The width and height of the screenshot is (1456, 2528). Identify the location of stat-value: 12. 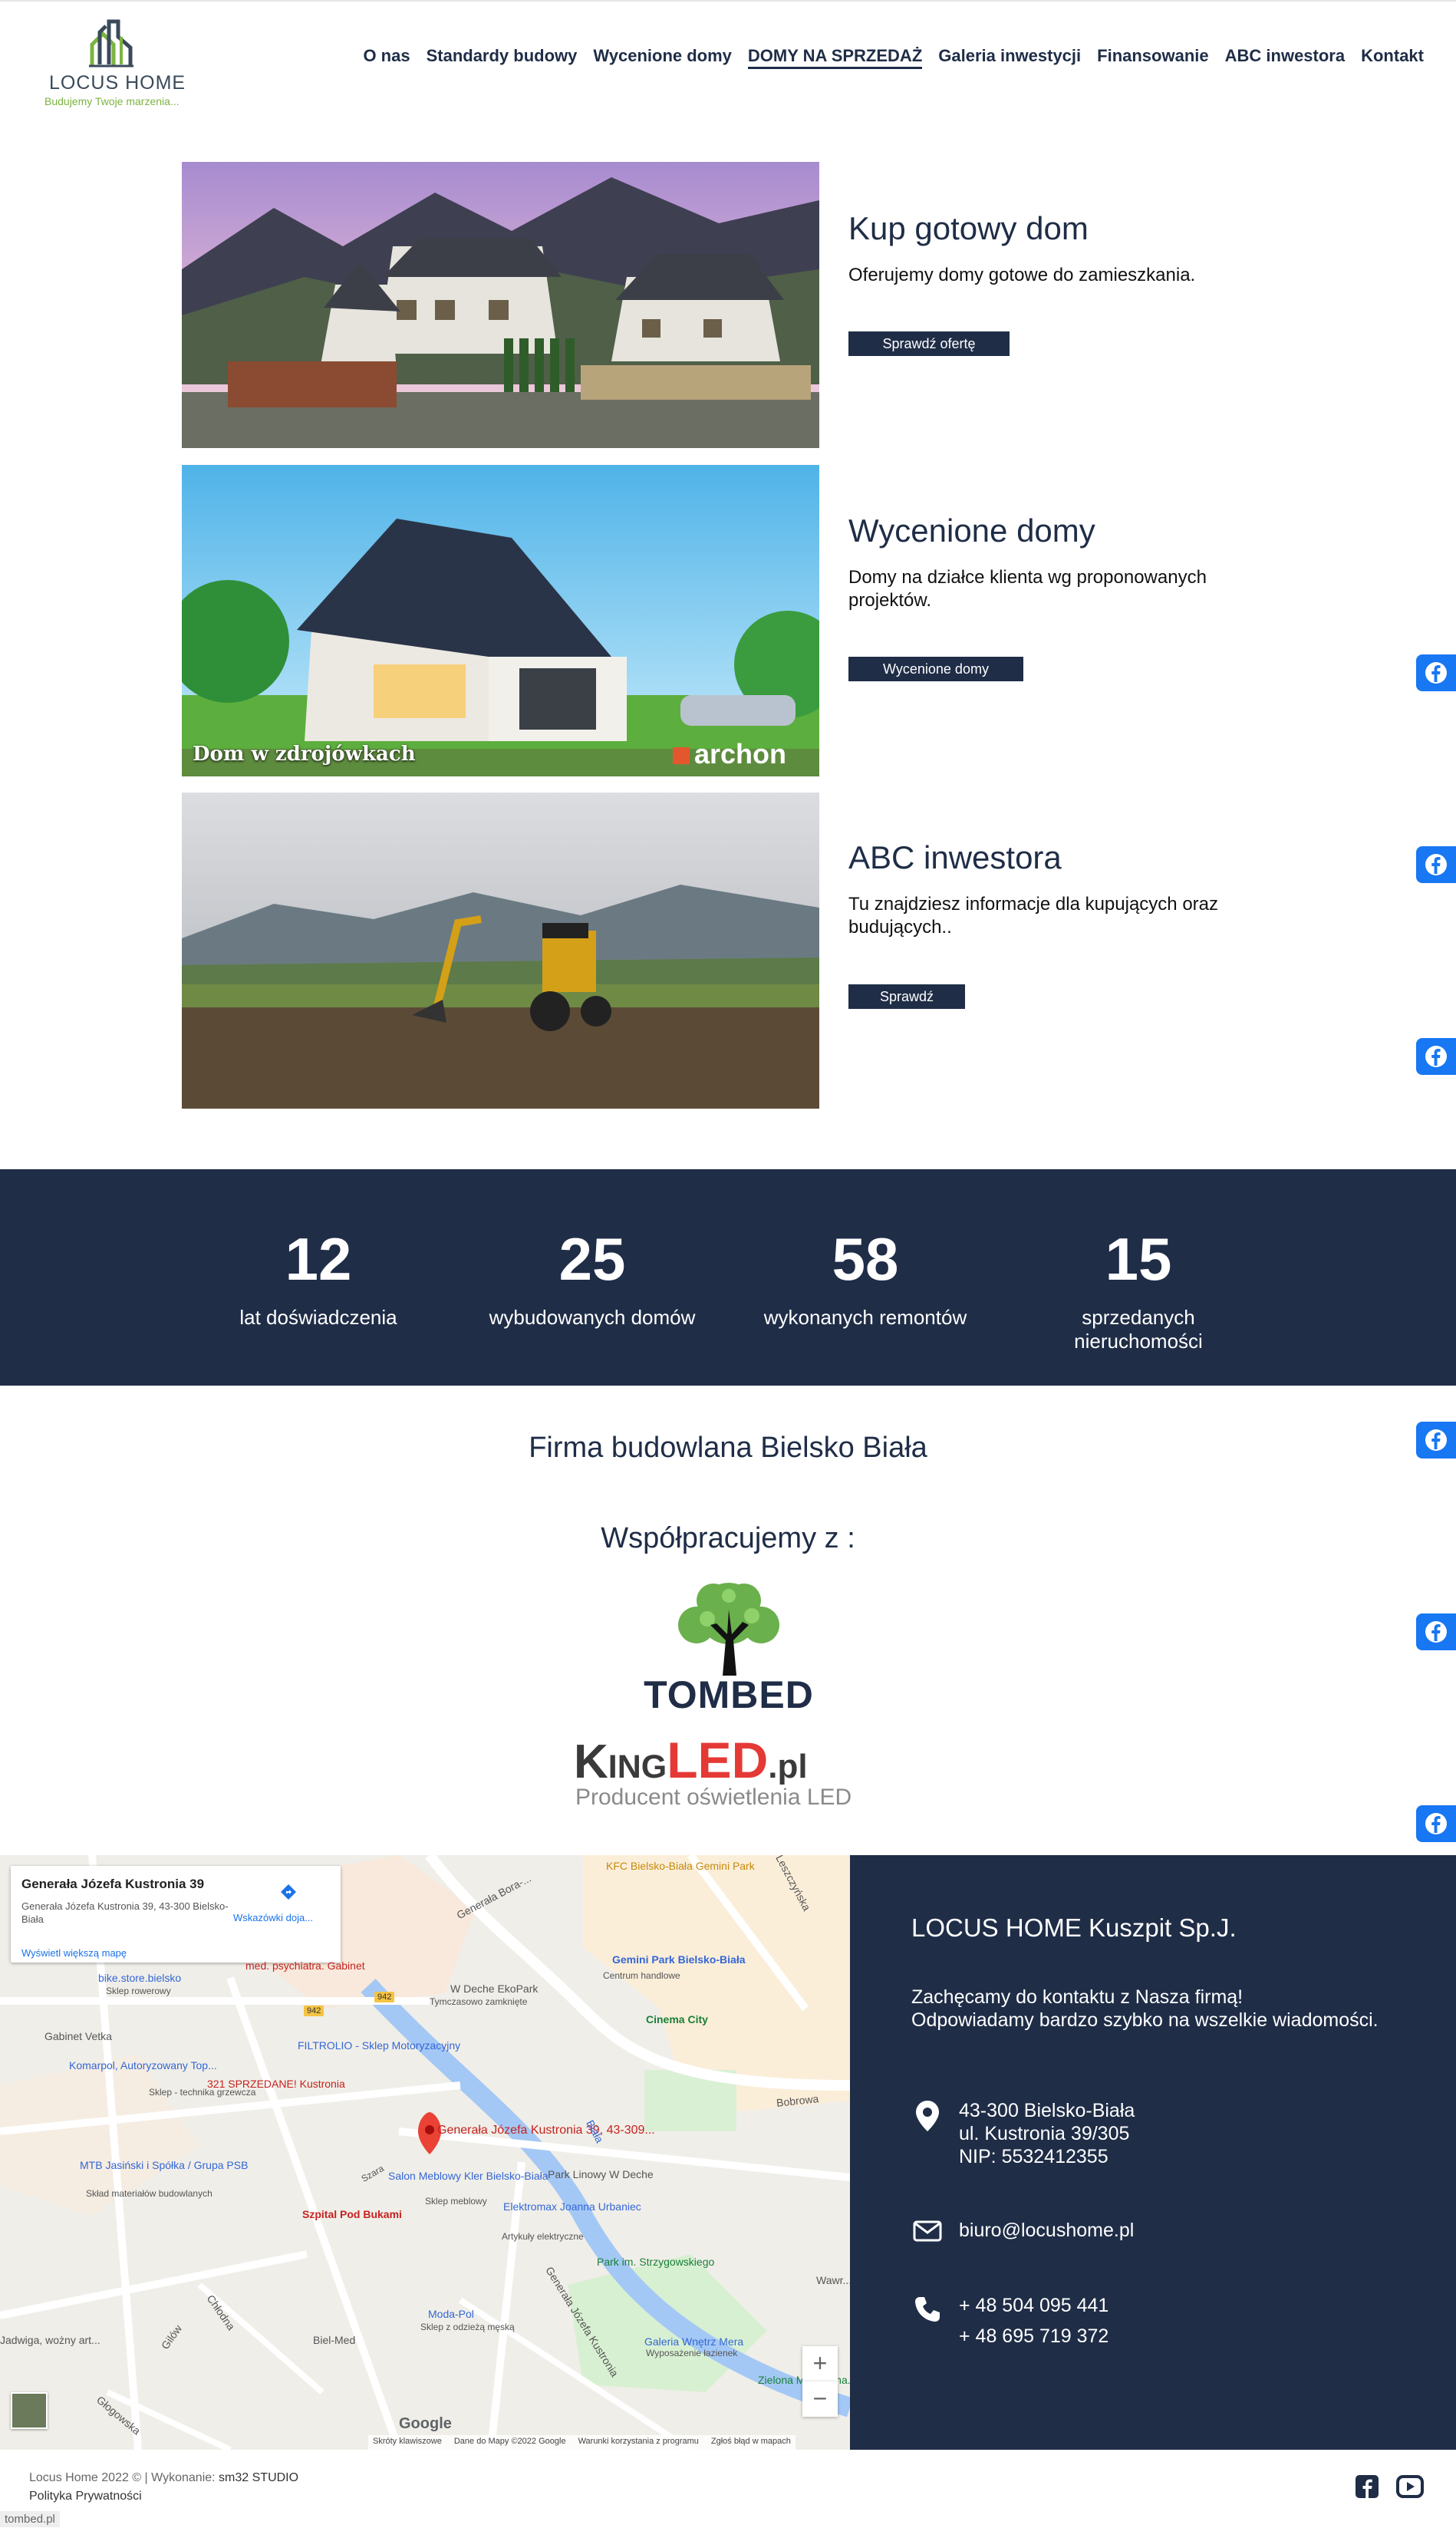
(318, 1259).